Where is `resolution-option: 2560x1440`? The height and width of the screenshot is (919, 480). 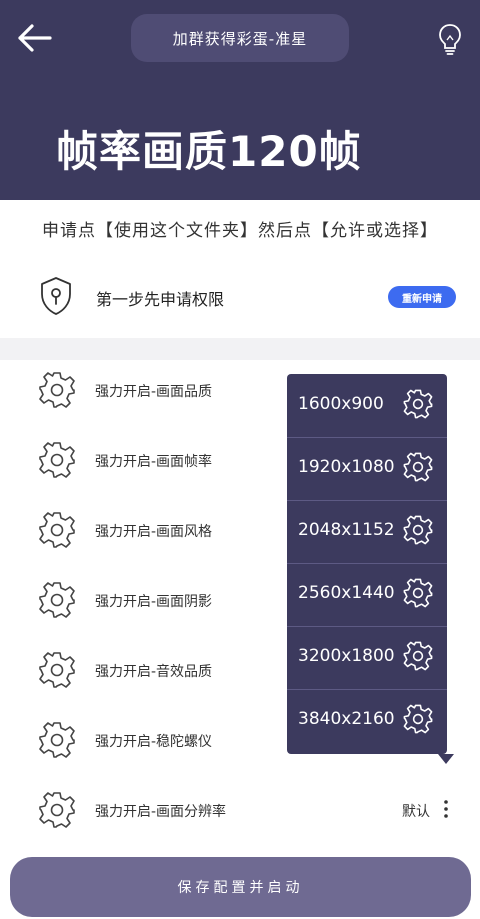 resolution-option: 2560x1440 is located at coordinates (367, 595).